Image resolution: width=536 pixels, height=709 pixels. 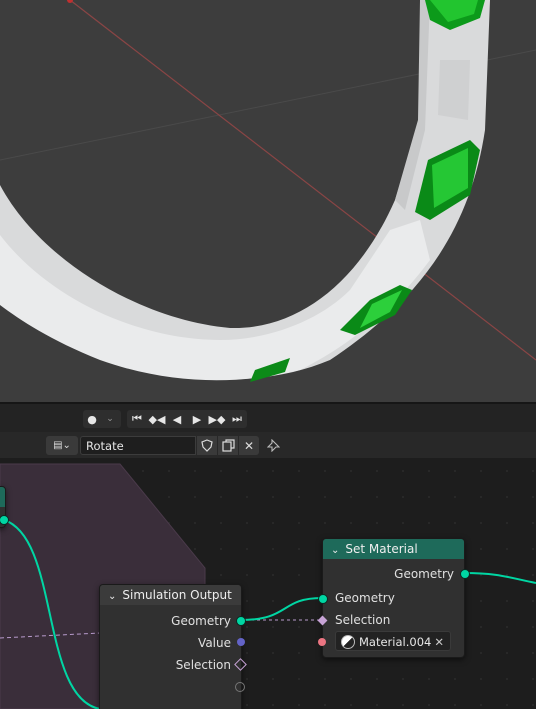 What do you see at coordinates (70, 1) in the screenshot?
I see `origin-marker` at bounding box center [70, 1].